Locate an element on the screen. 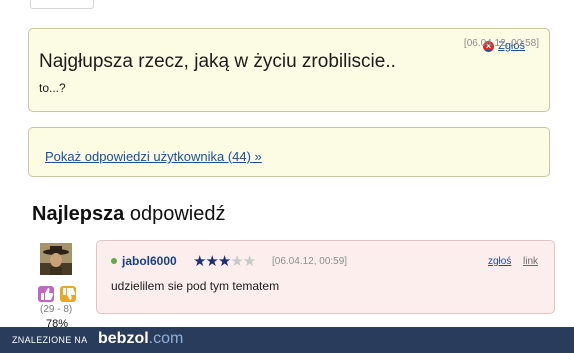 The height and width of the screenshot is (353, 574). footer-brand-name: bebzol is located at coordinates (123, 338).